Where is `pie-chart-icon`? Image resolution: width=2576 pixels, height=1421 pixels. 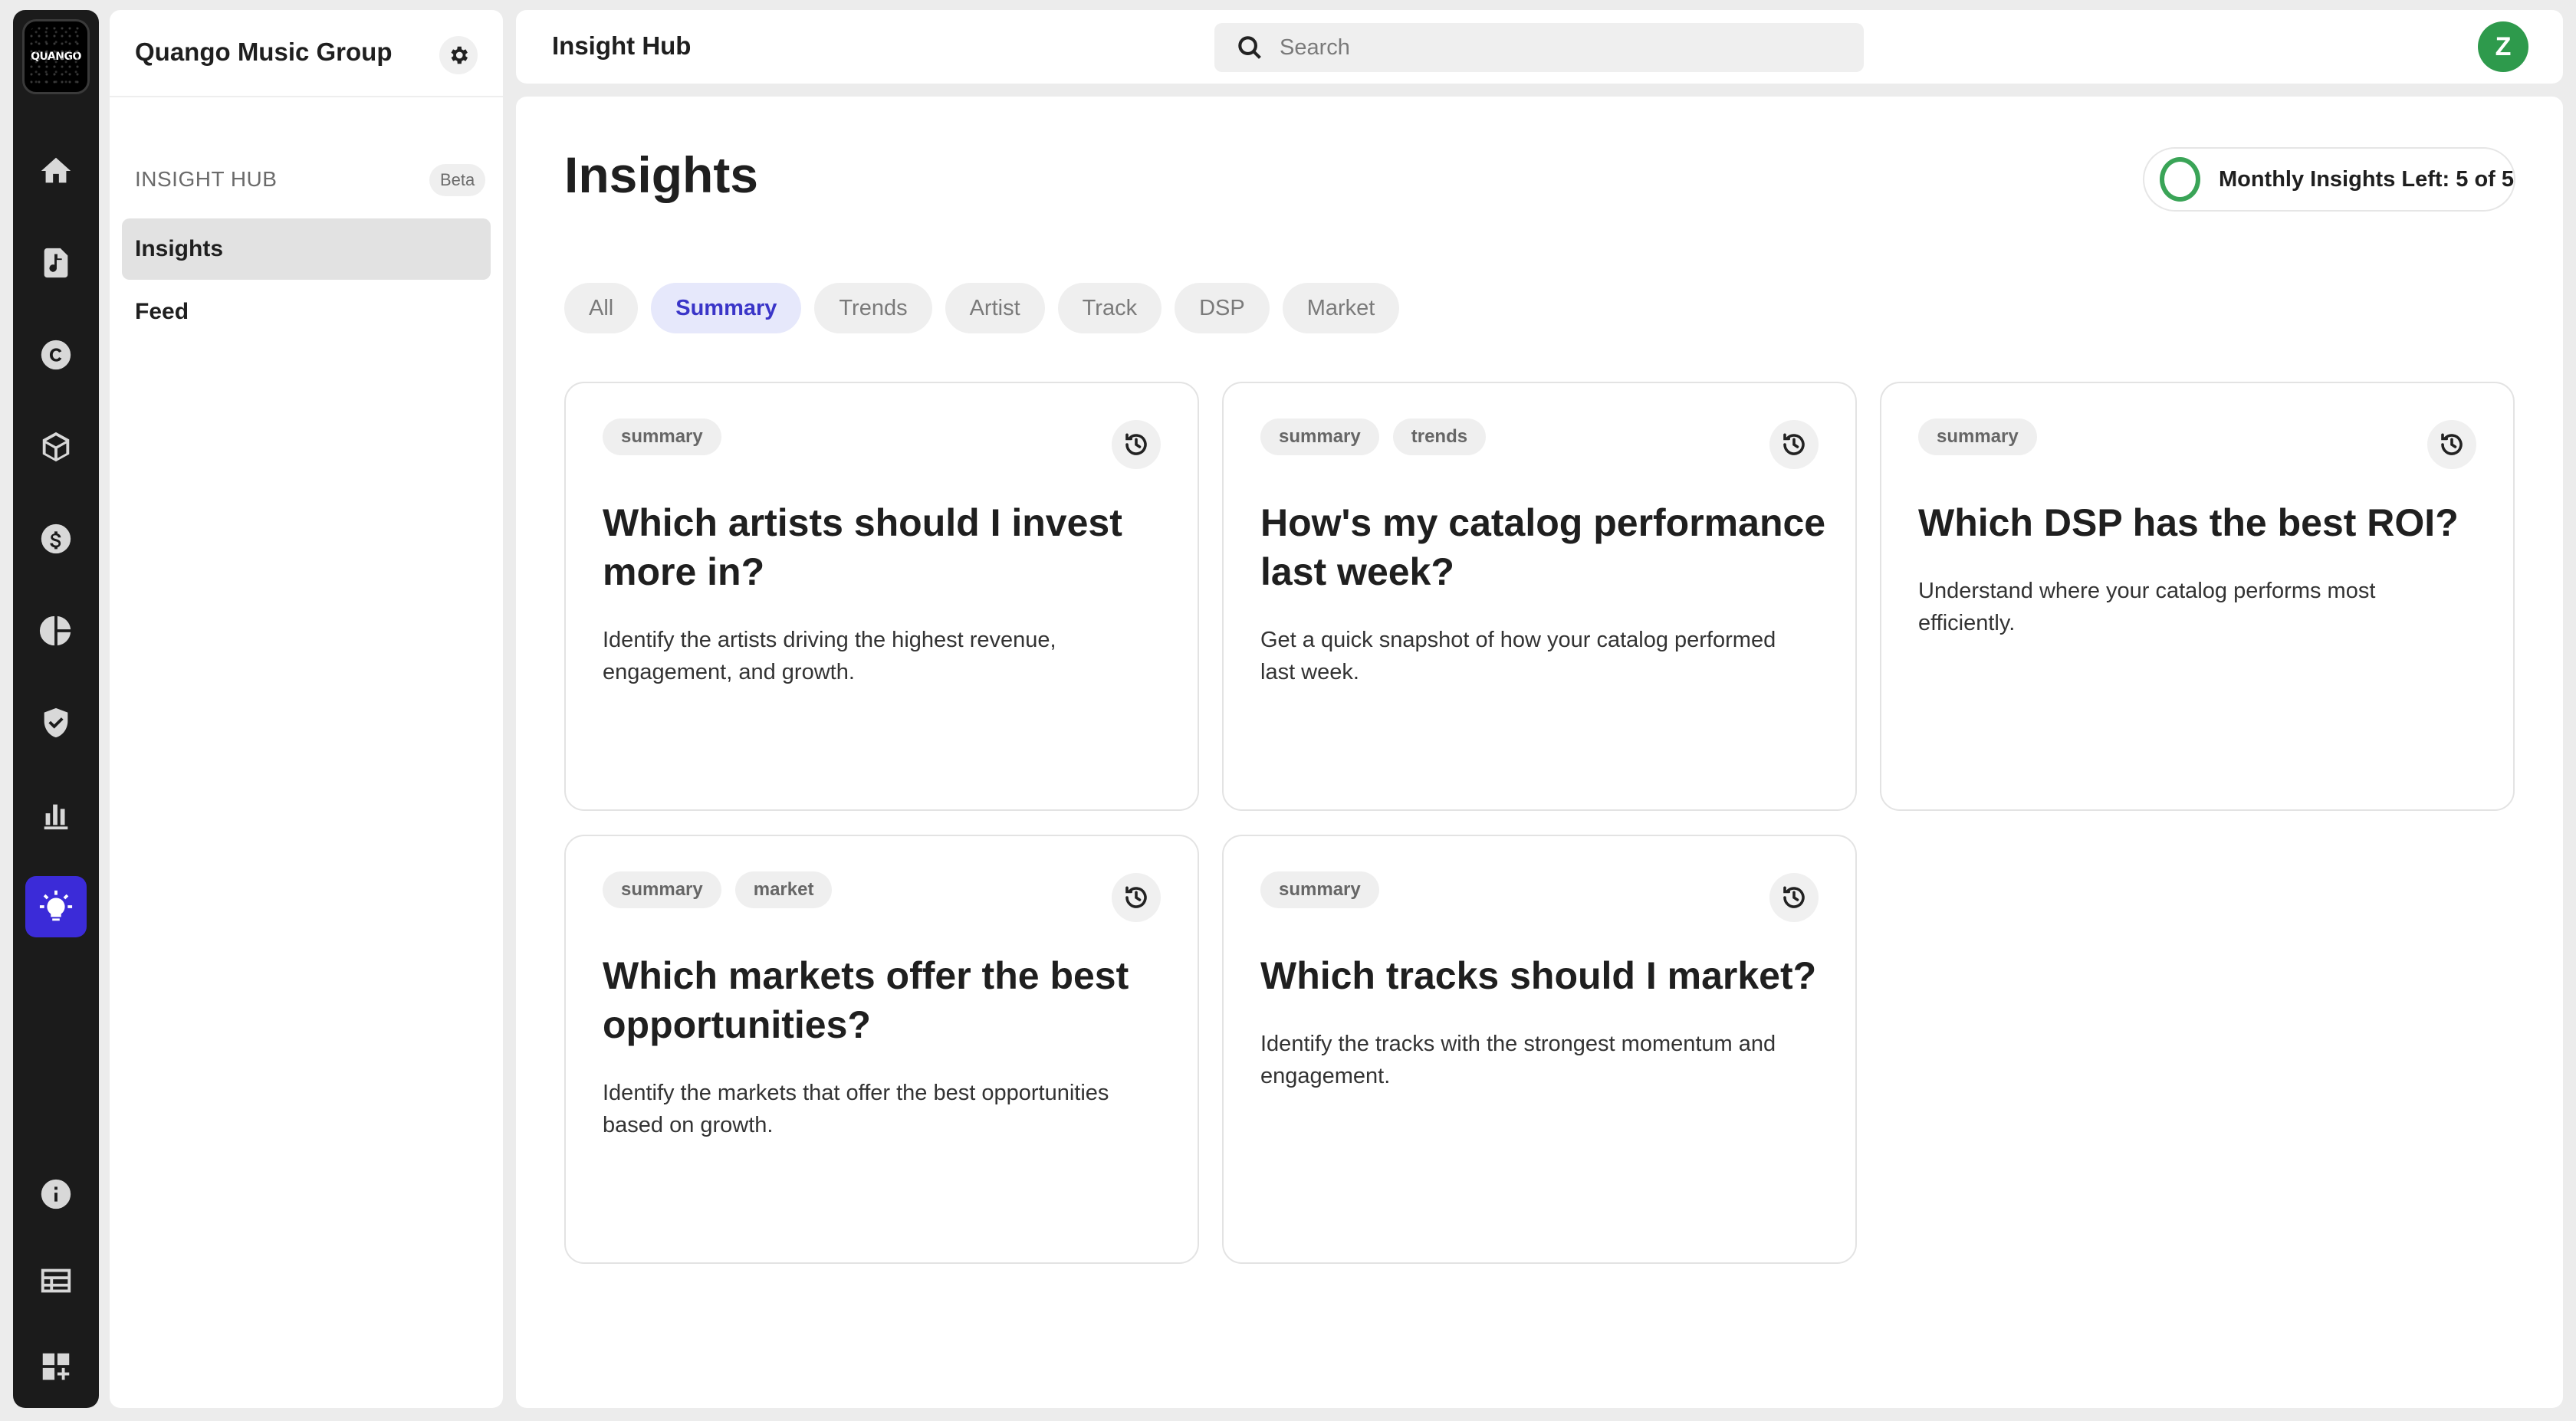
pie-chart-icon is located at coordinates (55, 630).